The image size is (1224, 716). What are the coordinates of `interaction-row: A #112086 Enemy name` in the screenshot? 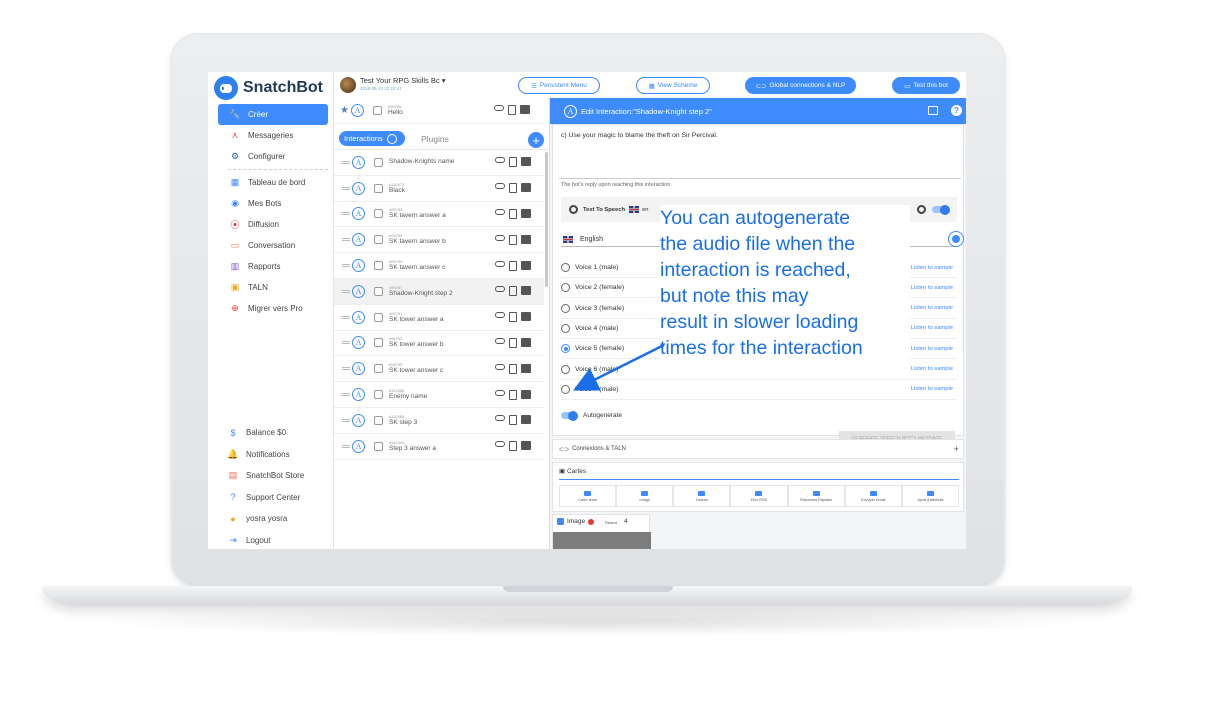 It's located at (439, 395).